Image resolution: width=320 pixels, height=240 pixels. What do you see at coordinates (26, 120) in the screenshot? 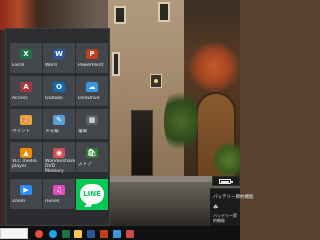
I see `paint-icon: 🎨` at bounding box center [26, 120].